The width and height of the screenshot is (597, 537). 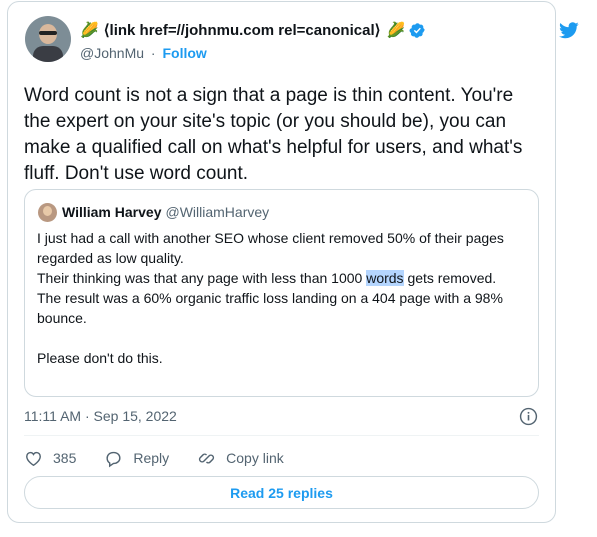 What do you see at coordinates (184, 53) in the screenshot?
I see `follow-button: Follow` at bounding box center [184, 53].